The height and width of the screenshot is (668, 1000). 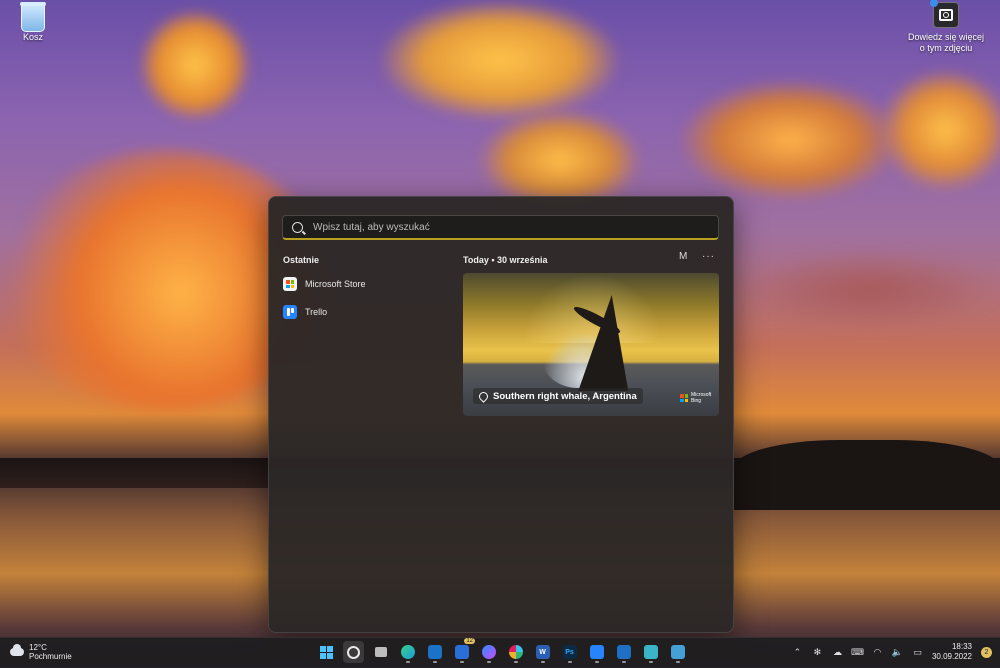 What do you see at coordinates (797, 652) in the screenshot?
I see `chevron-up-icon: ⌃` at bounding box center [797, 652].